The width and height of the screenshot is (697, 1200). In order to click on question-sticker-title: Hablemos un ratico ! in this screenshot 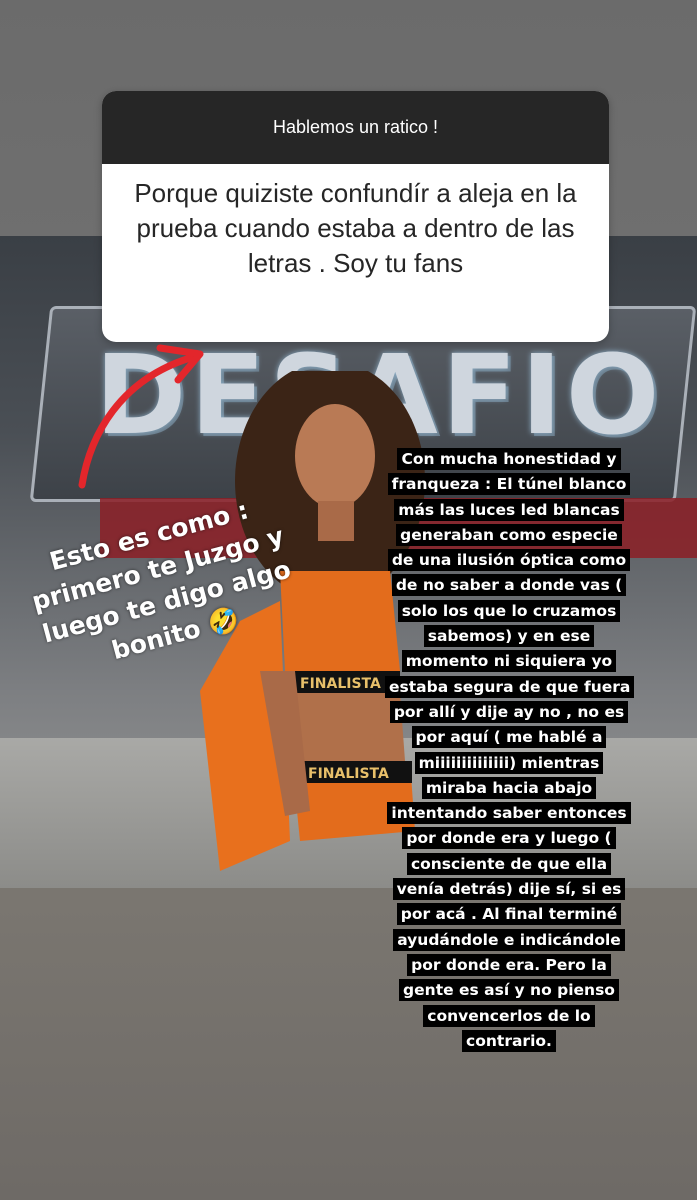, I will do `click(355, 127)`.